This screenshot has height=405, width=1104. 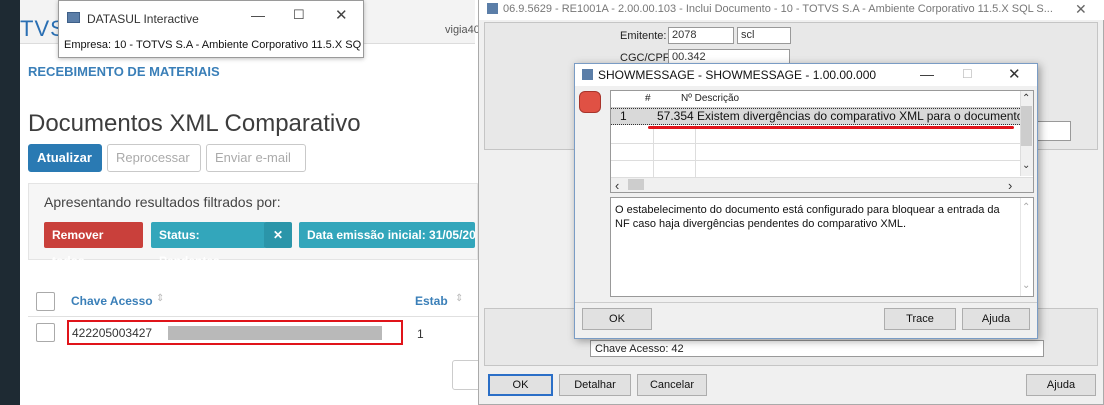 What do you see at coordinates (208, 245) in the screenshot?
I see `status-filter-tag: Status: Pendentes` at bounding box center [208, 245].